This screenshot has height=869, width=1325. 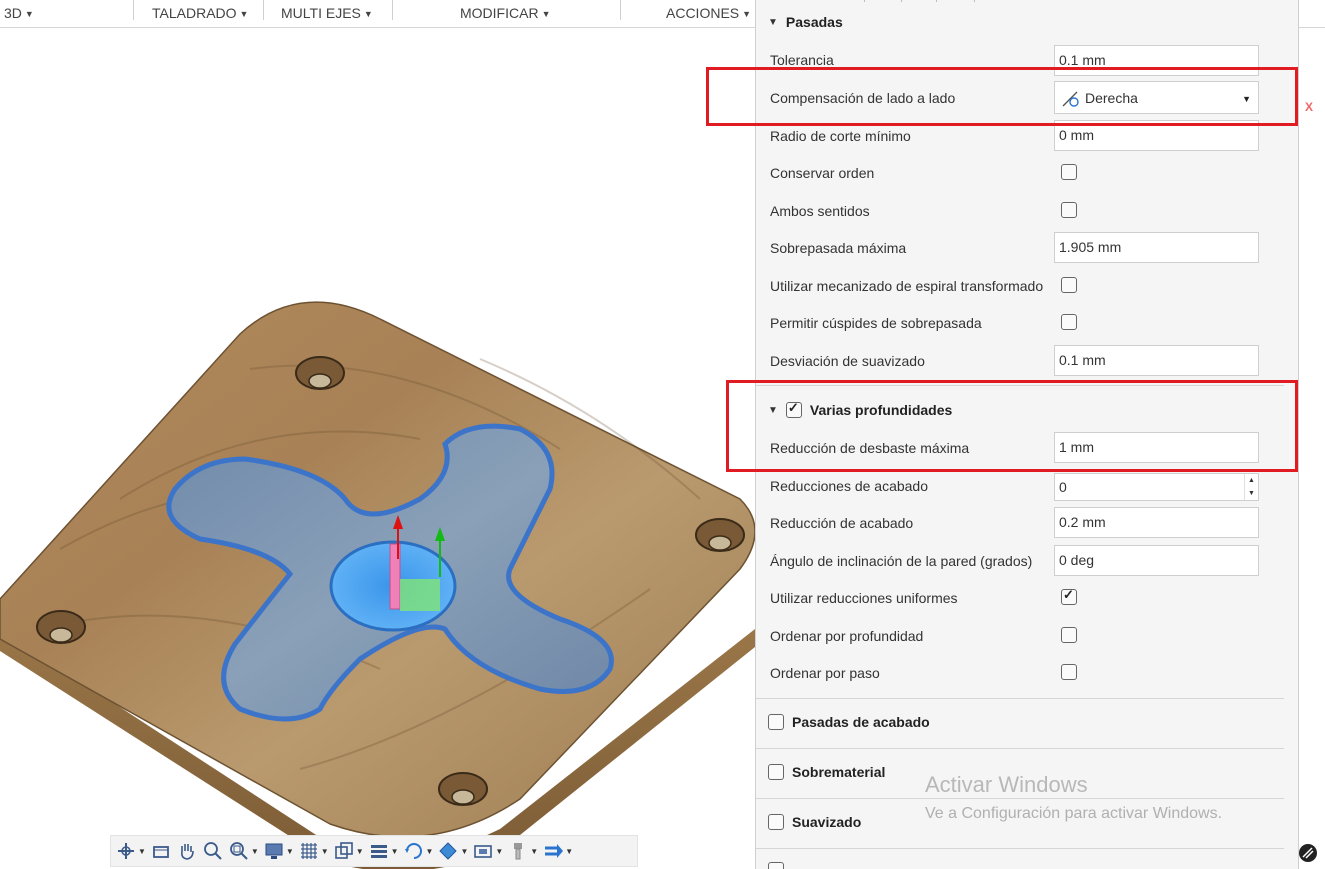 I want to click on axis-x-label: X, so click(x=1309, y=107).